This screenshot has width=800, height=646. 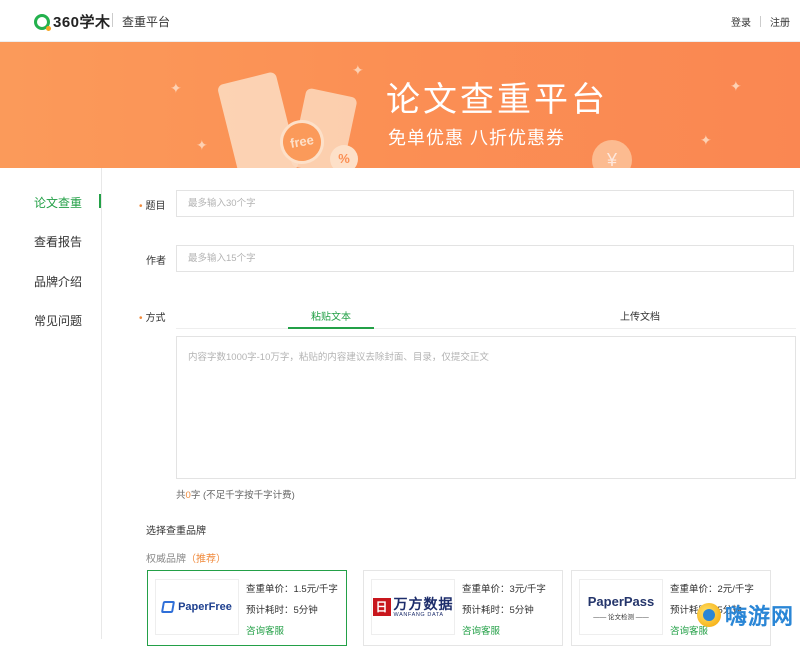 I want to click on brand-card-info: 查重单价：3元/千字 预计耗时：5分钟 咨询客服, so click(x=504, y=610).